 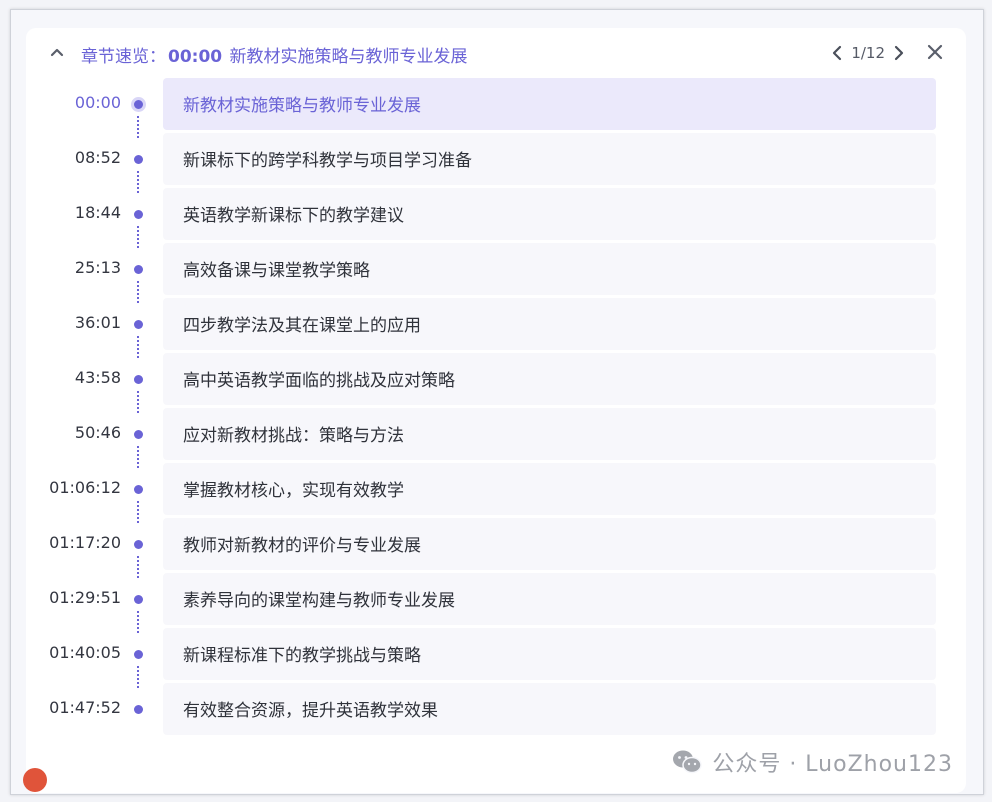 I want to click on chapter-title: 四步教学法及其在课堂上的应用, so click(x=302, y=326).